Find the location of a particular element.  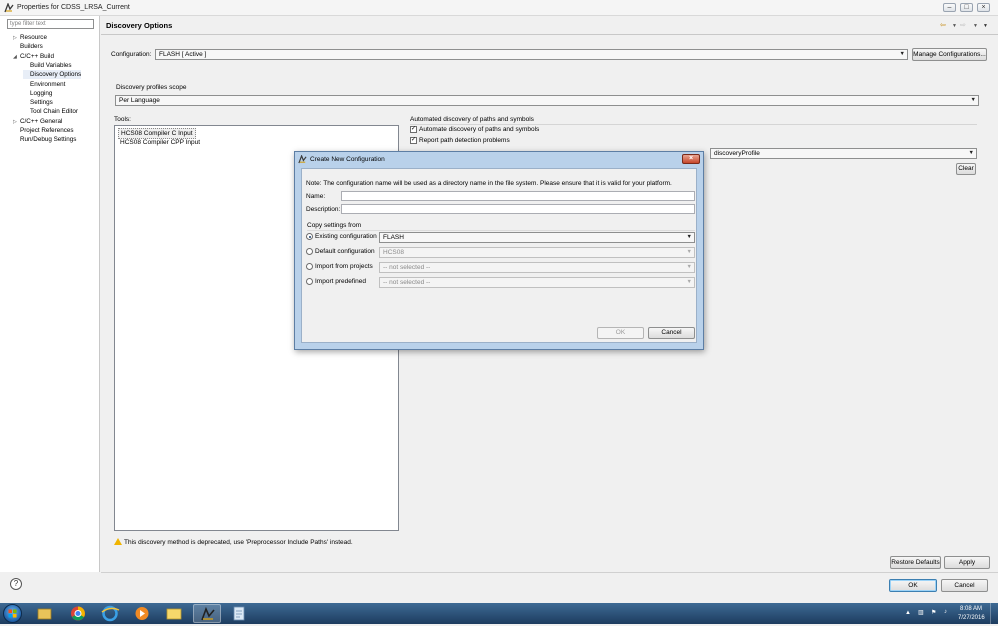

sidebar-item-label: Environment is located at coordinates (48, 84).